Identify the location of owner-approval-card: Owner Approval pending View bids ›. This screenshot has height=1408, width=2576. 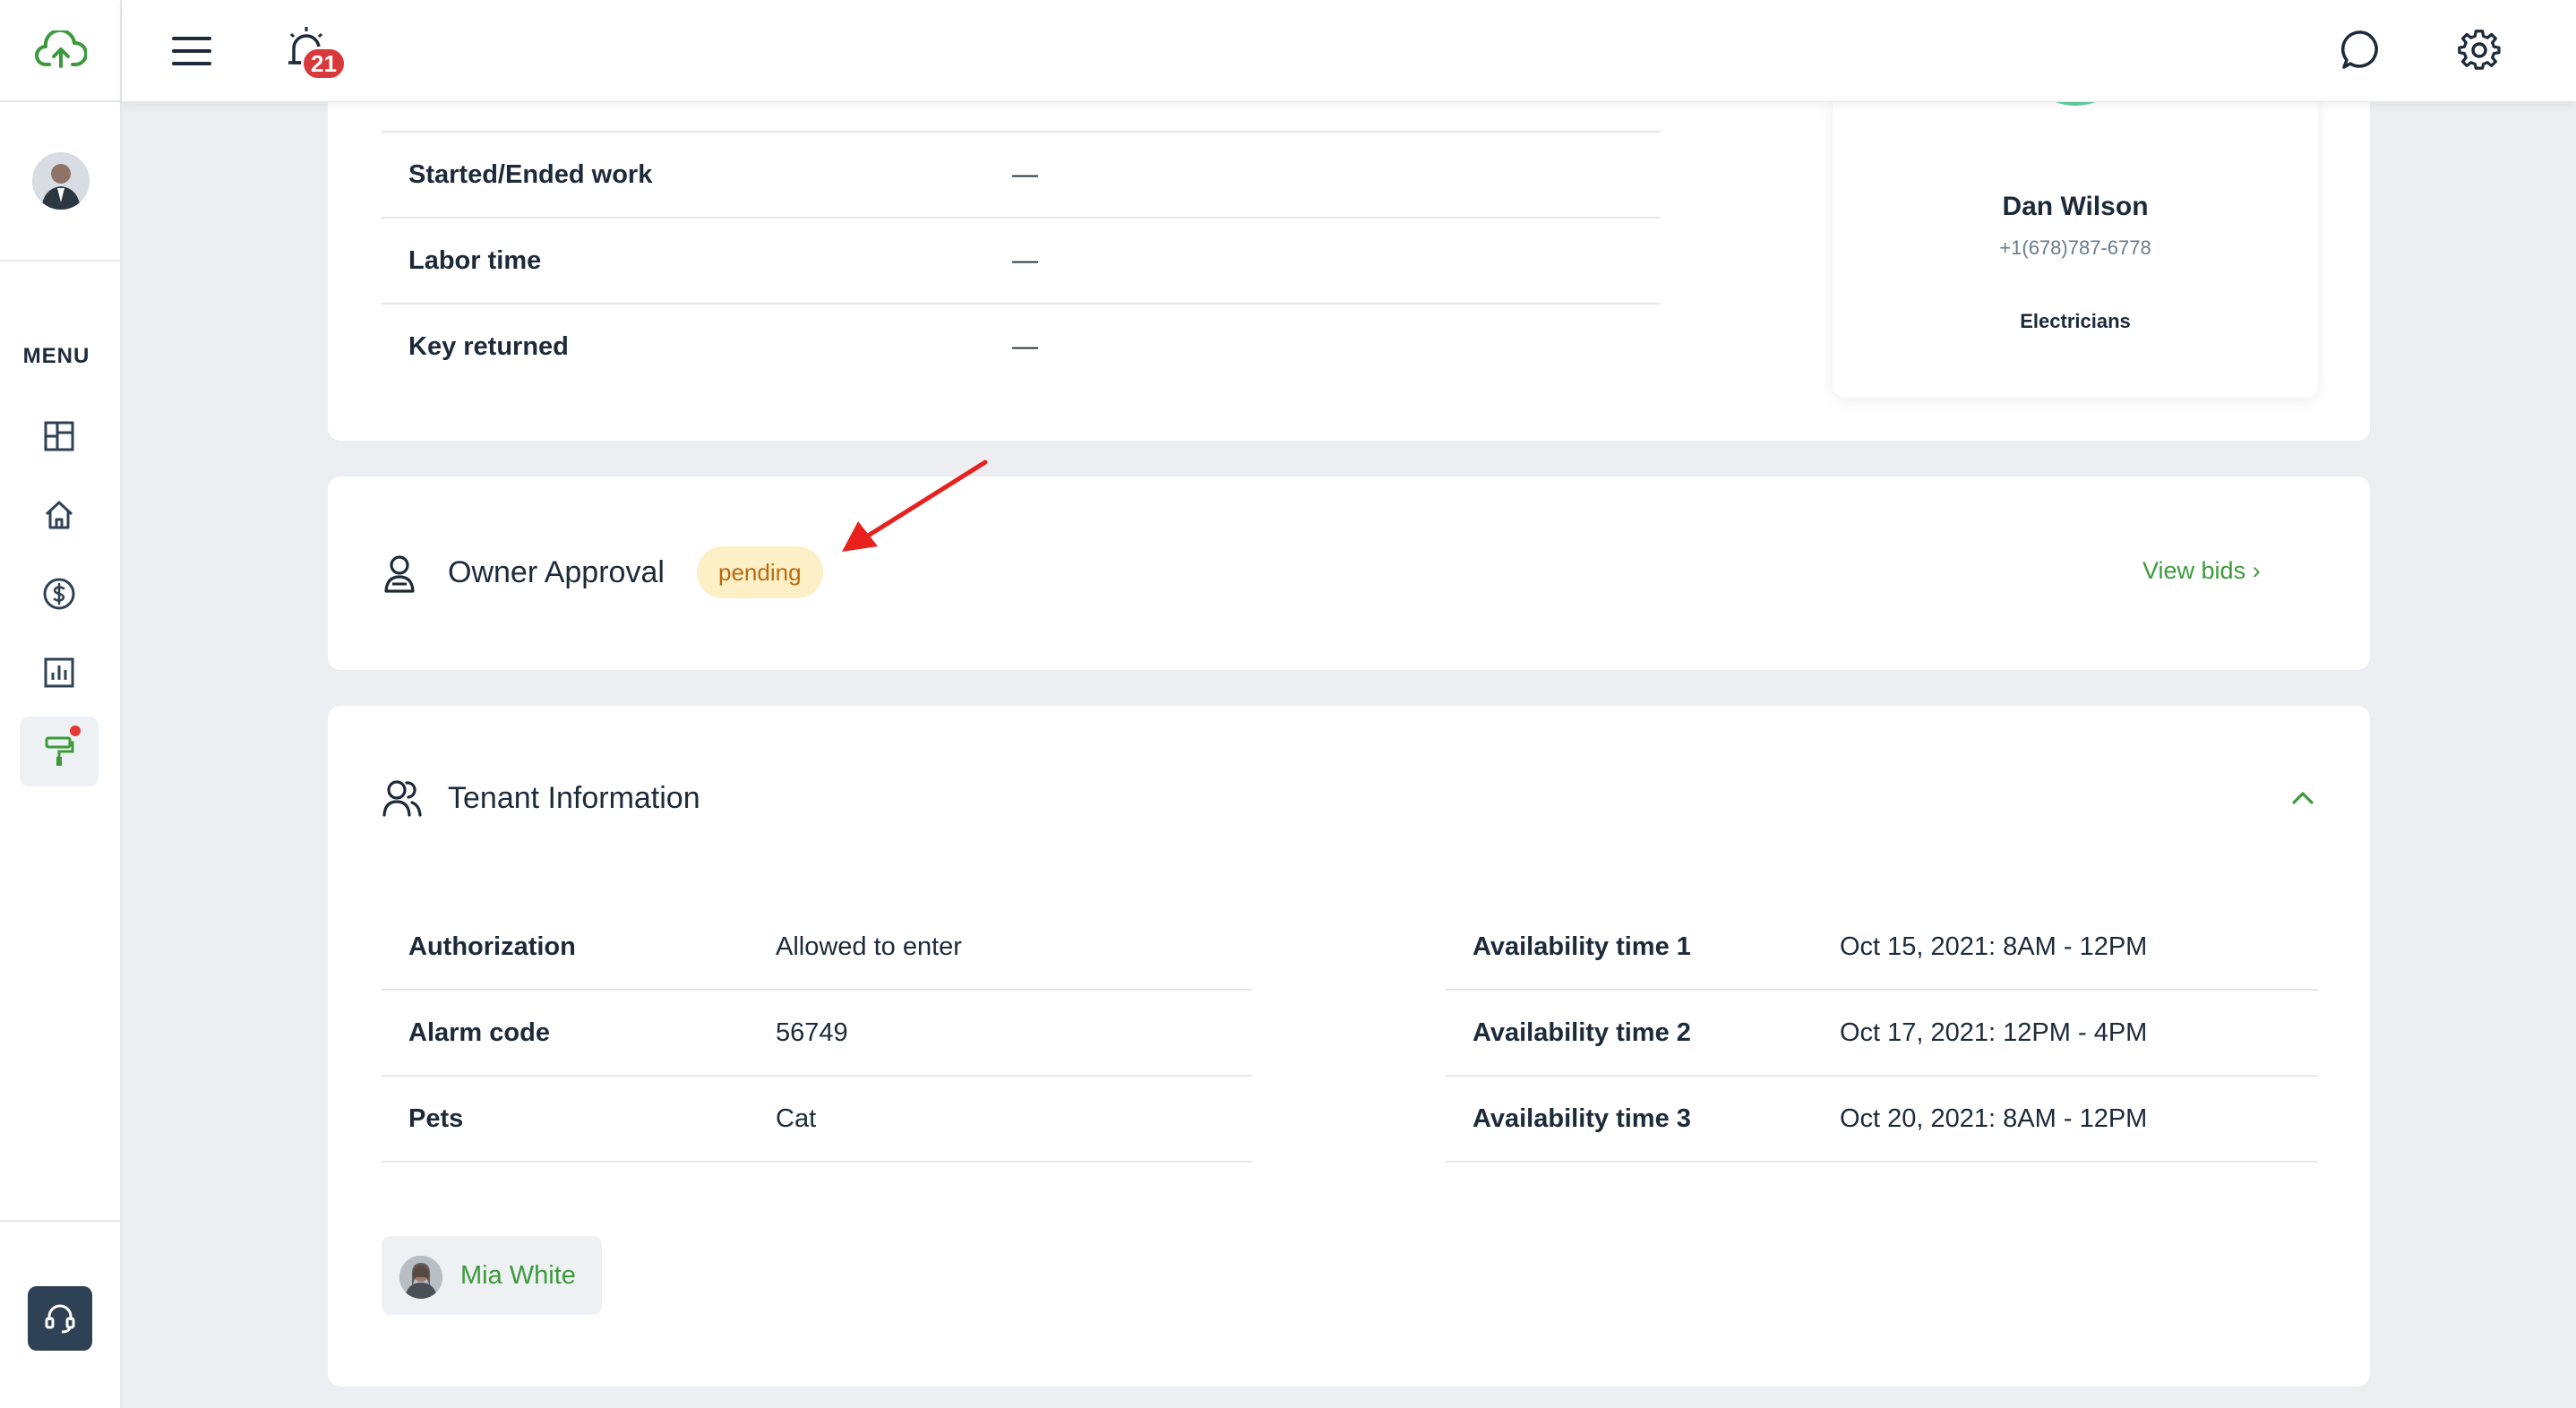
(1349, 573).